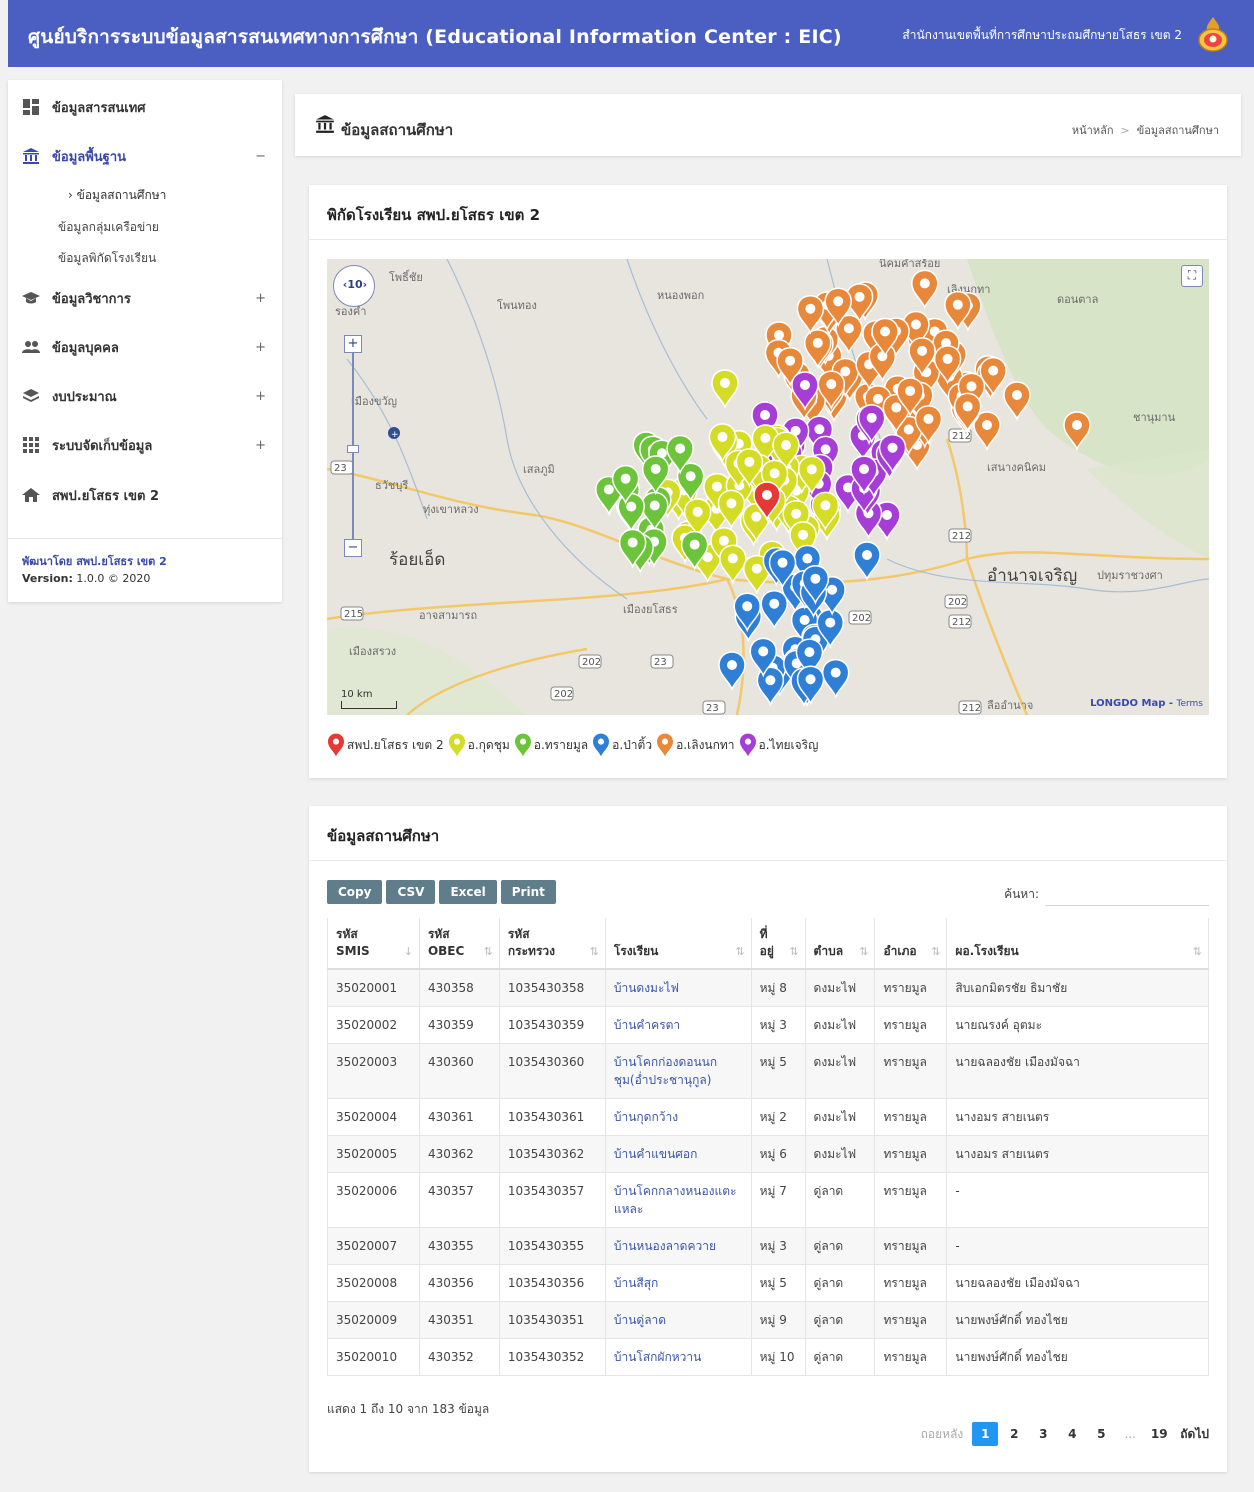 The width and height of the screenshot is (1254, 1492). I want to click on table-cell: นางอมร สายเนตร, so click(1077, 1117).